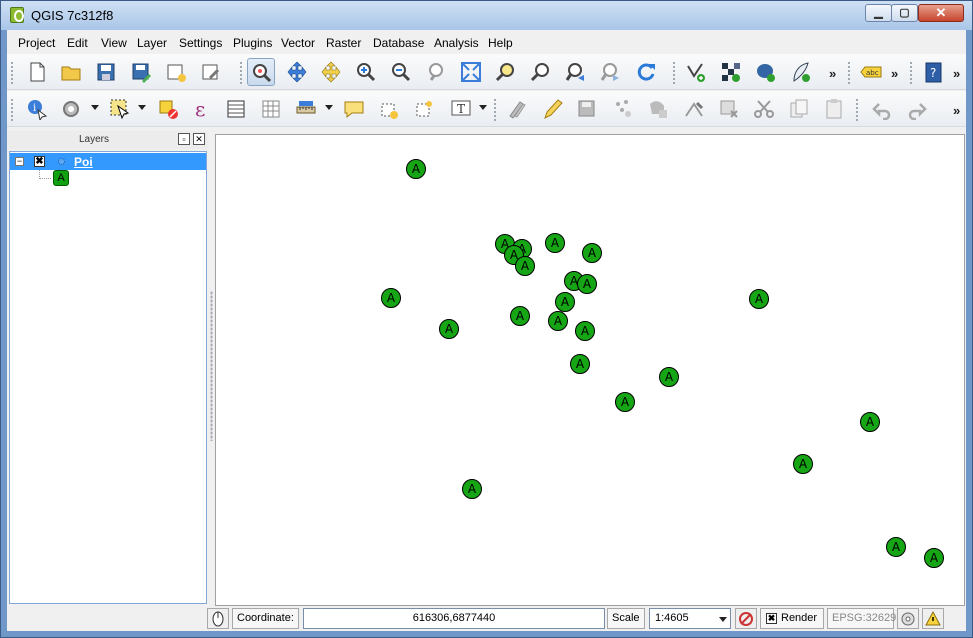  I want to click on add-raster-layer-button, so click(731, 72).